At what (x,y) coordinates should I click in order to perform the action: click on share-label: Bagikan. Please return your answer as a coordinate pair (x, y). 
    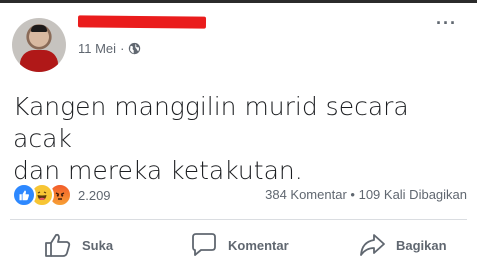
    Looking at the image, I should click on (421, 245).